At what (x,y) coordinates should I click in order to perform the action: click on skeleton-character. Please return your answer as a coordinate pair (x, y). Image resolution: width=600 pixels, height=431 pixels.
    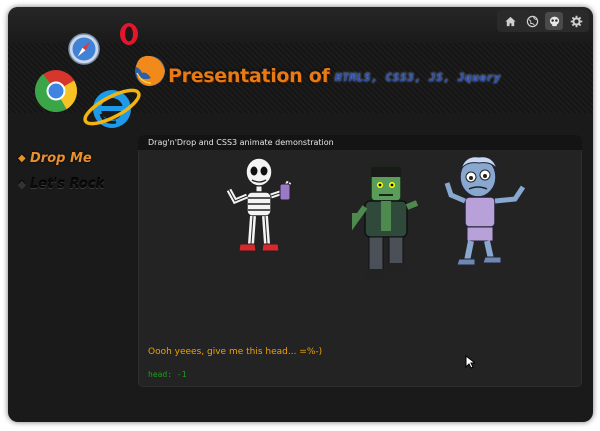
    Looking at the image, I should click on (265, 207).